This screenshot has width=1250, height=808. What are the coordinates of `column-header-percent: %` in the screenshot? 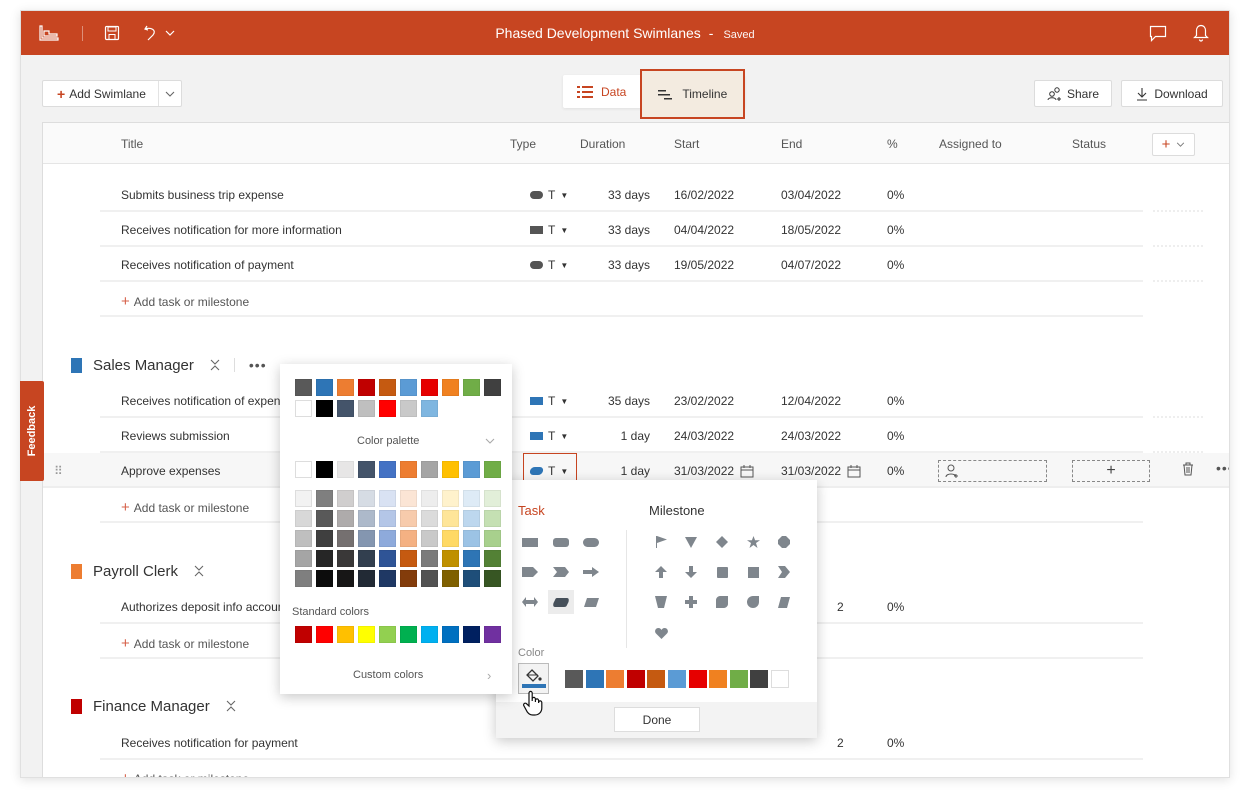 It's located at (892, 144).